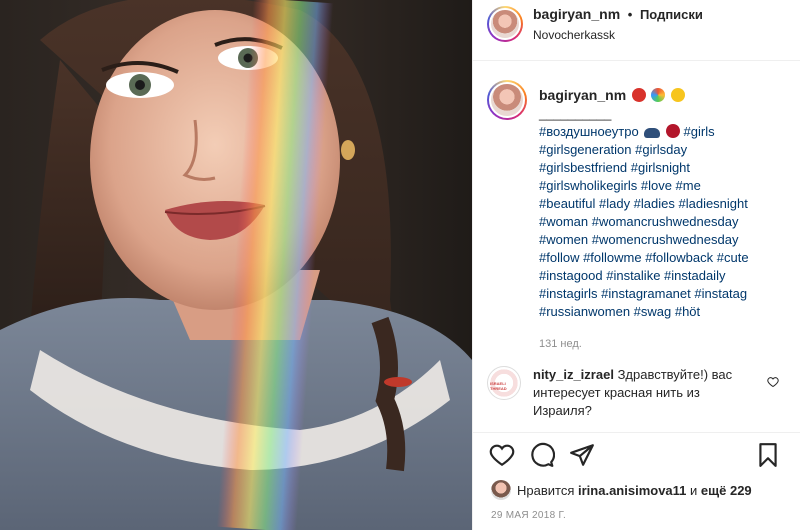  Describe the element at coordinates (726, 490) in the screenshot. I see `likes-count: ещё 229` at that location.